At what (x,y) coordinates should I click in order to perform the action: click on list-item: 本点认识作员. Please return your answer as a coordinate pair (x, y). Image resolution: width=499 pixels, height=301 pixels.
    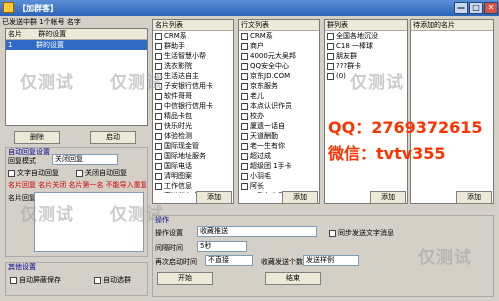
    Looking at the image, I should click on (279, 106).